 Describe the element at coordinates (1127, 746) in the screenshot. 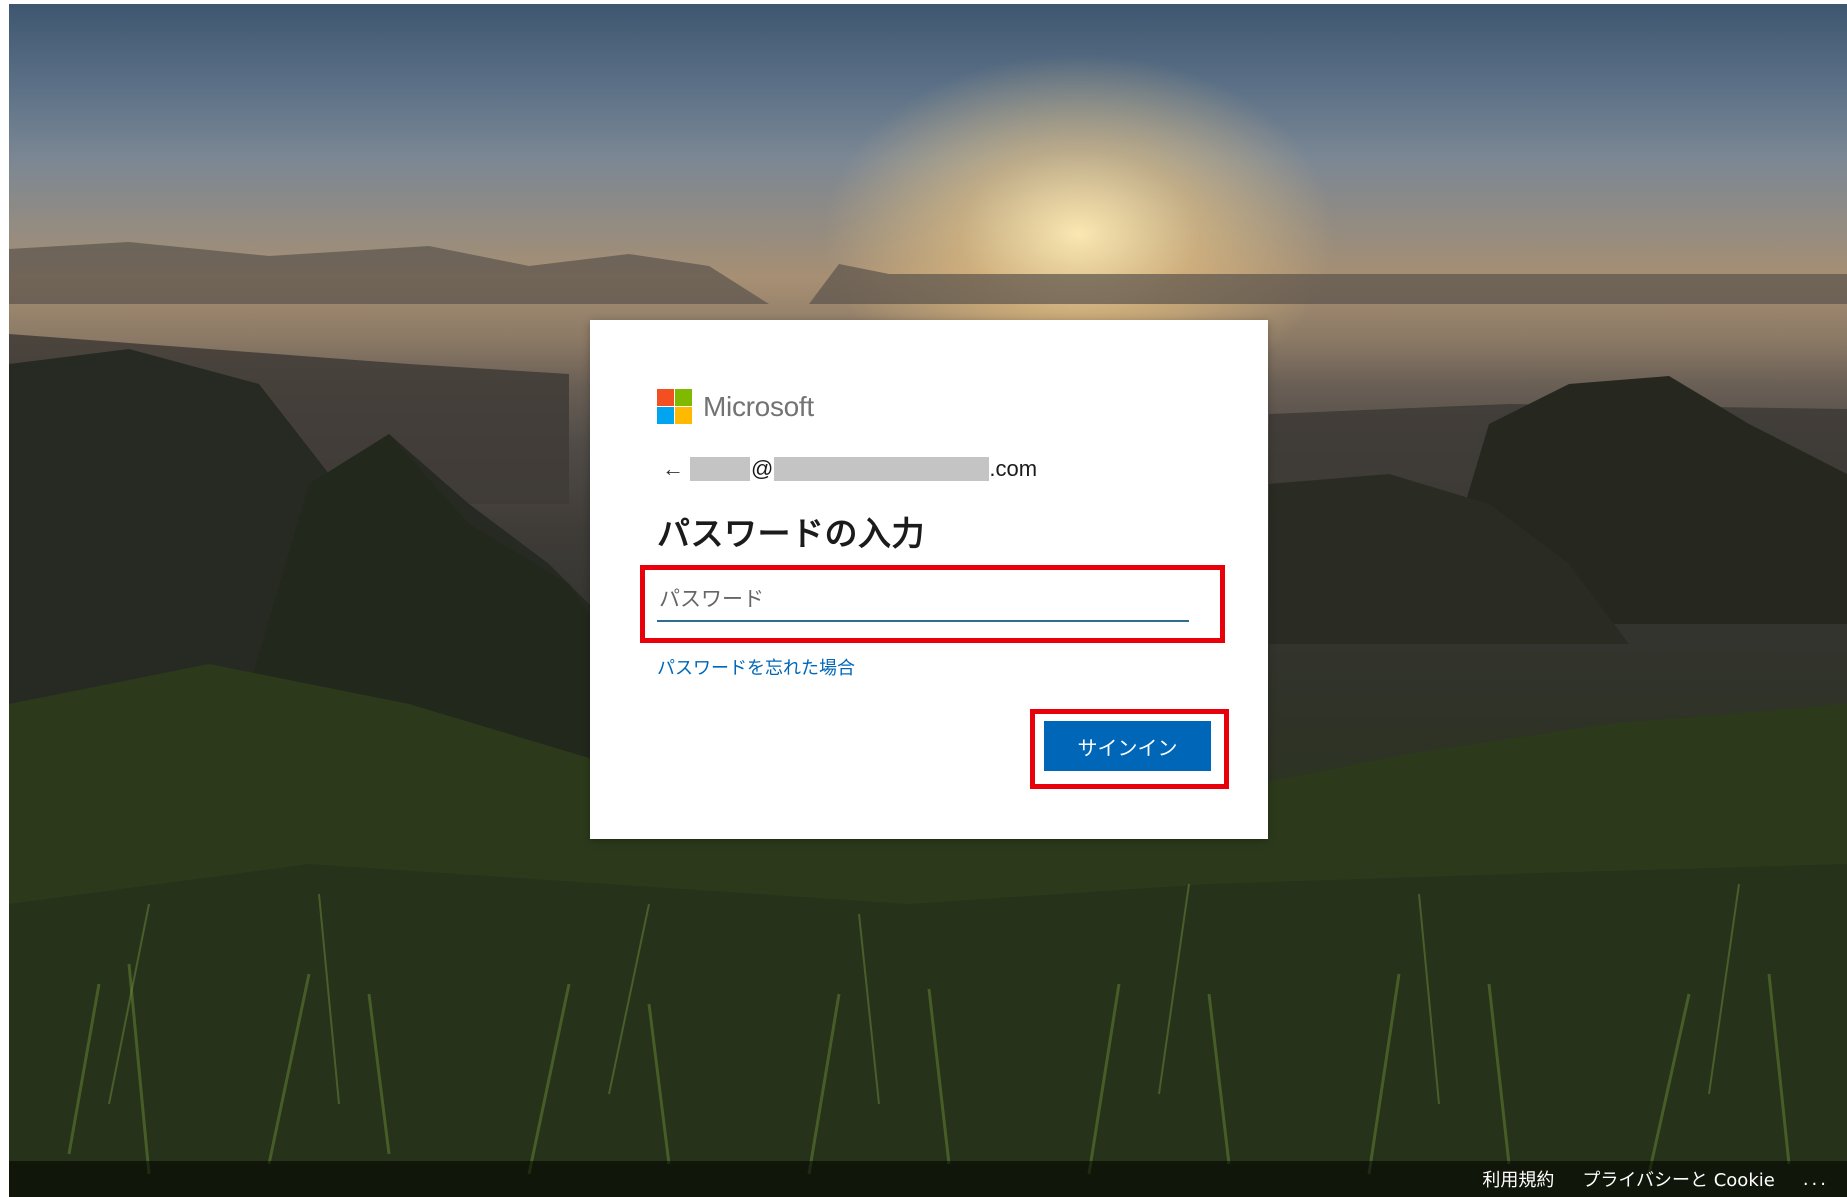

I see `signin-button: サインイン` at that location.